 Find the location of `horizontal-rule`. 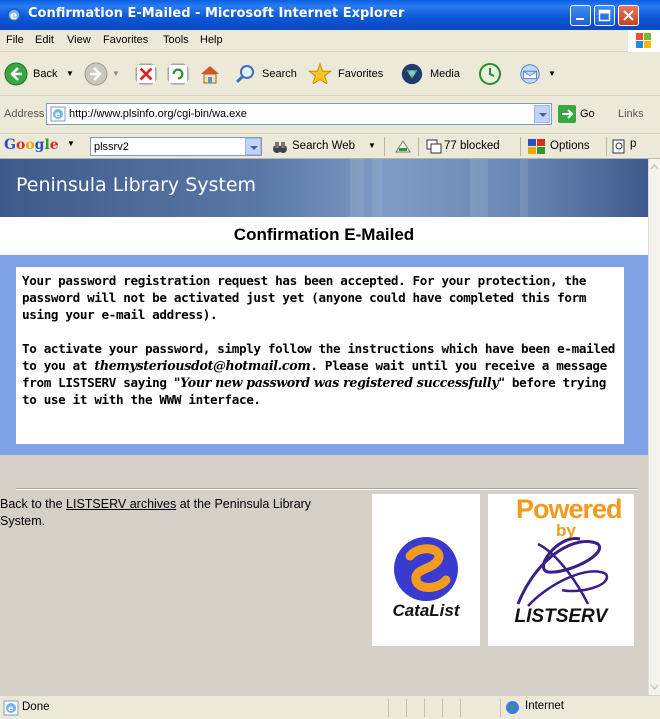

horizontal-rule is located at coordinates (327, 489).